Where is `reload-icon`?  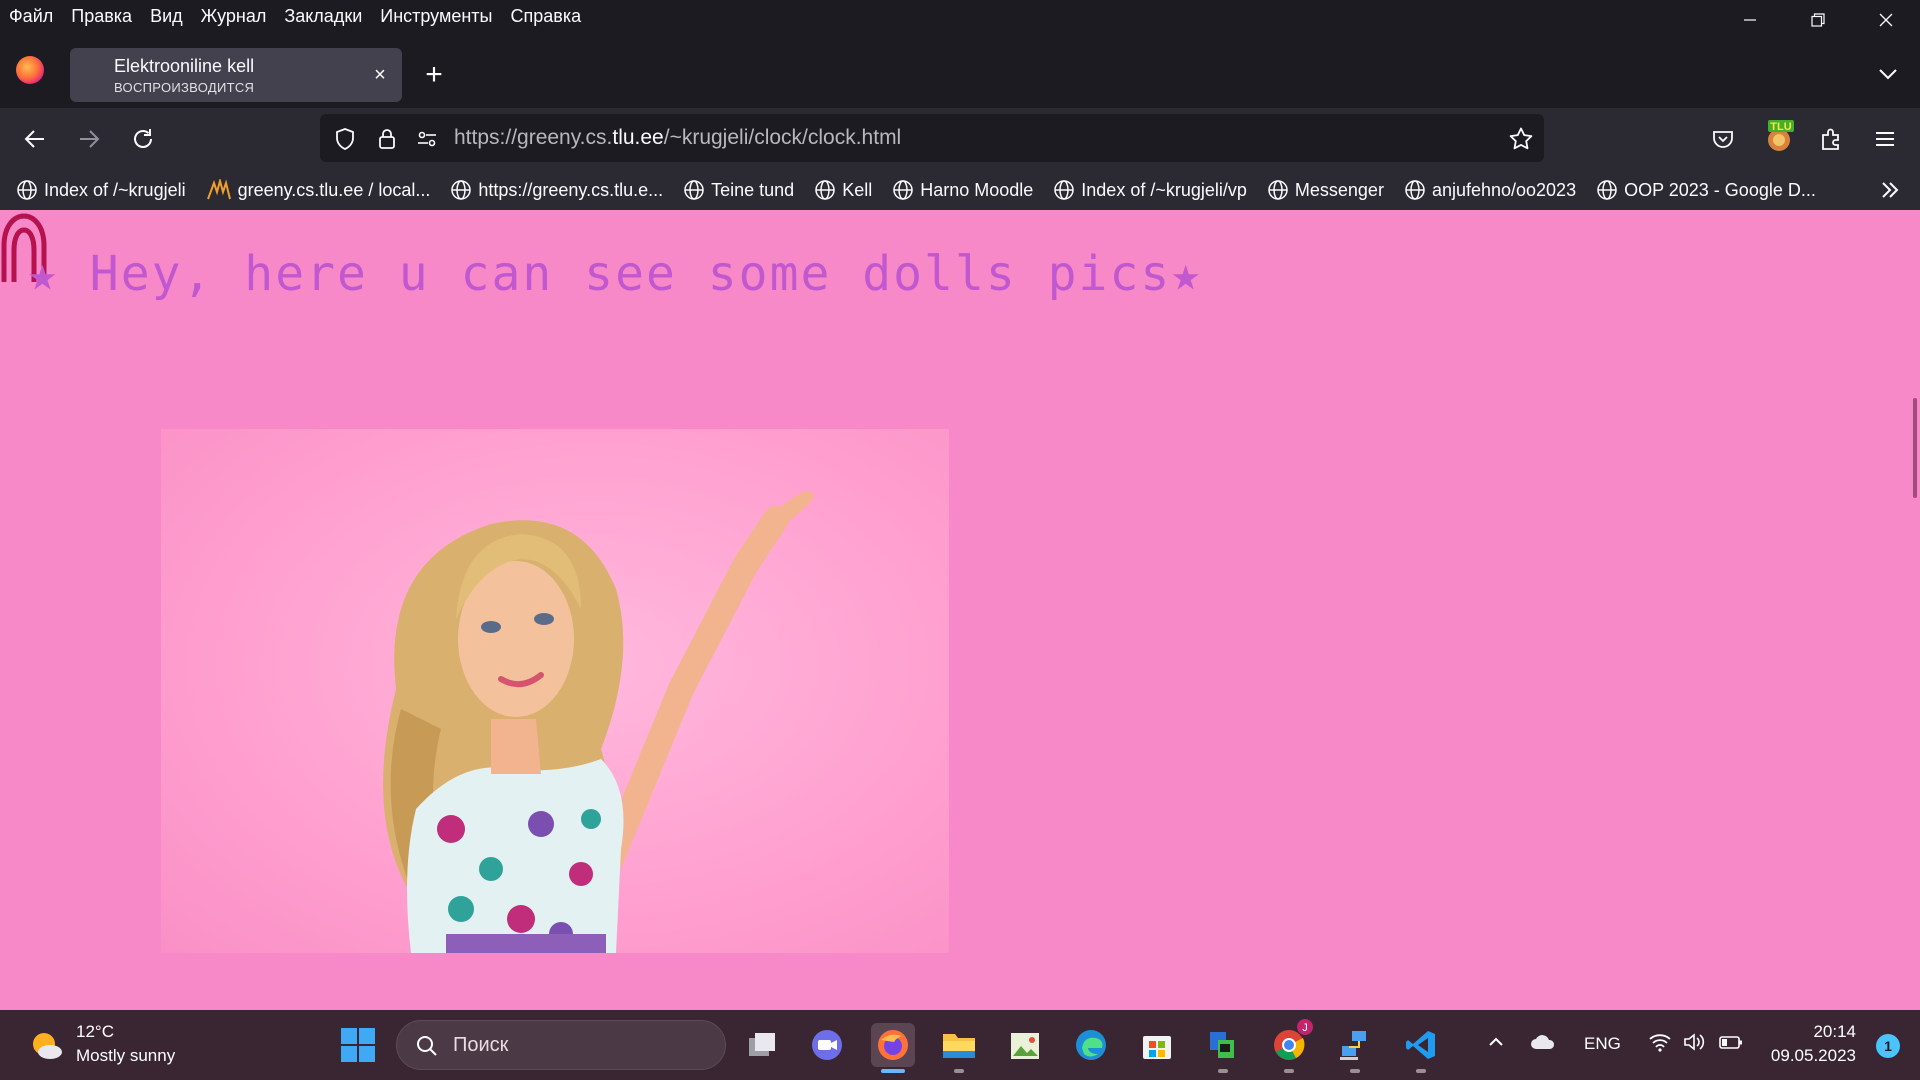 reload-icon is located at coordinates (143, 138).